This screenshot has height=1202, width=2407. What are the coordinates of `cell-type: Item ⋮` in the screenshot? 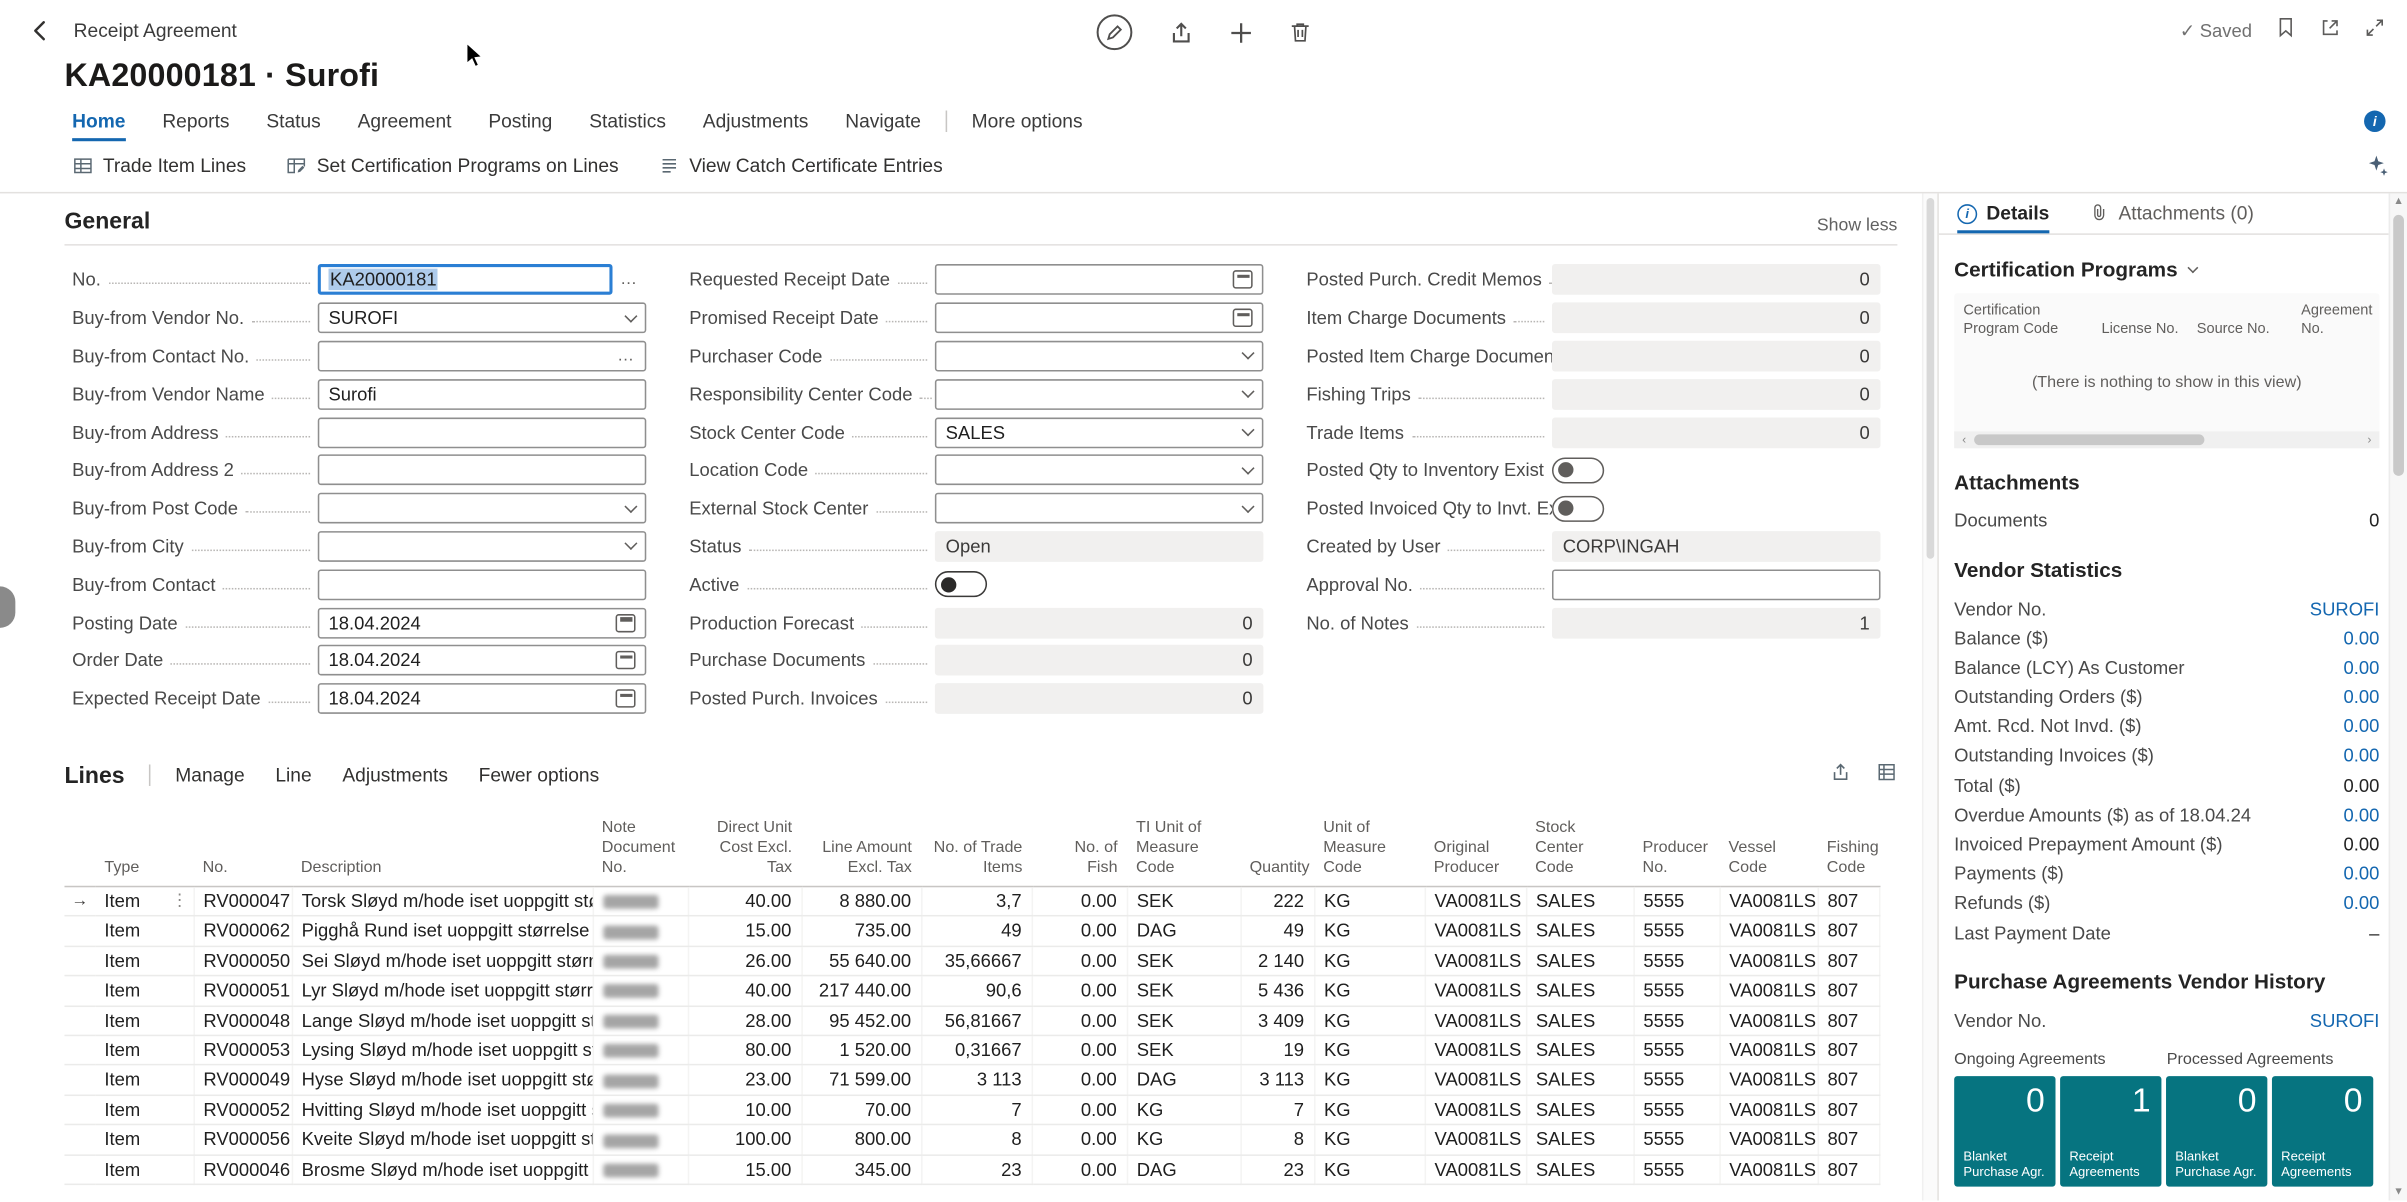 It's located at (145, 901).